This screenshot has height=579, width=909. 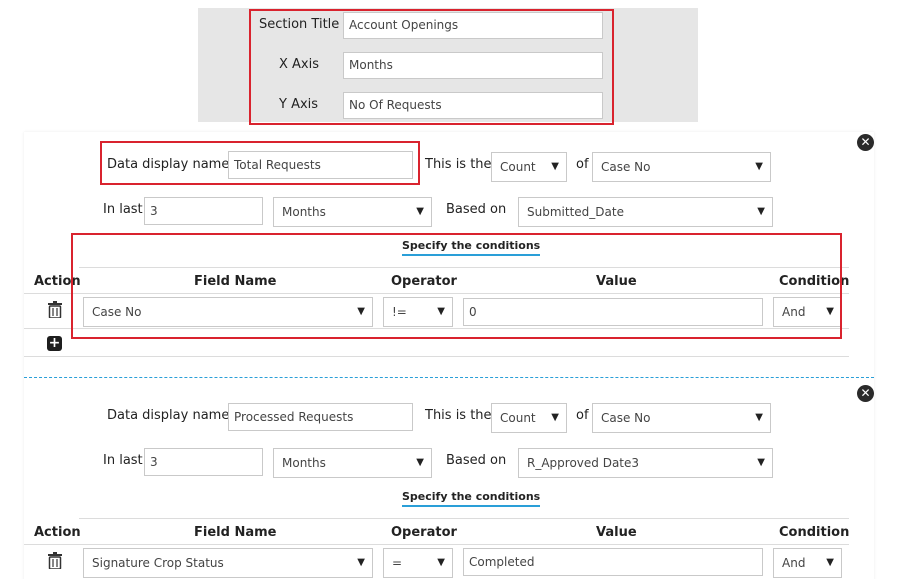 I want to click on based-on-value: R_Approved Date3, so click(x=583, y=463).